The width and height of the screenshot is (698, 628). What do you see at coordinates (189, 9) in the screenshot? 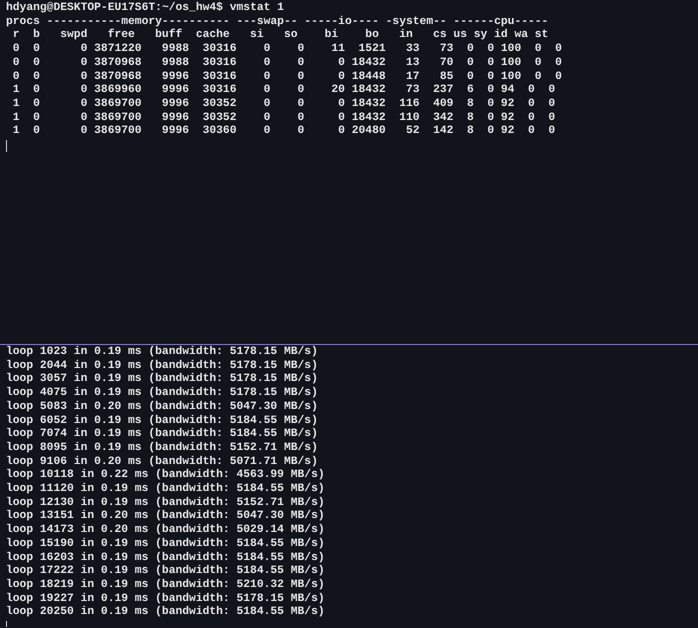
I see `prompt-path: ~/os_hw4` at bounding box center [189, 9].